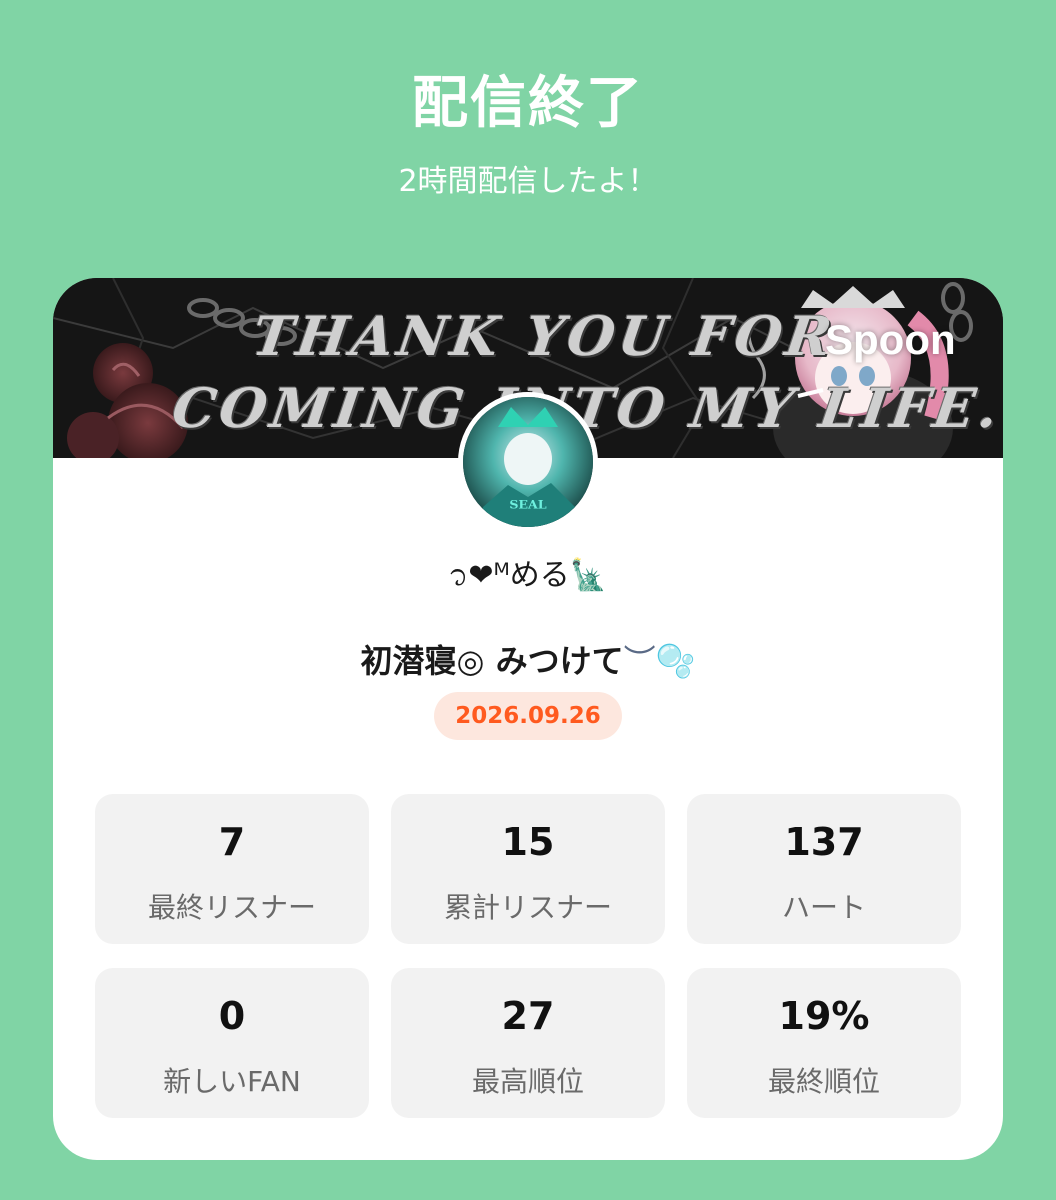  I want to click on stat-highest-rank: 27 最高順位, so click(528, 1043).